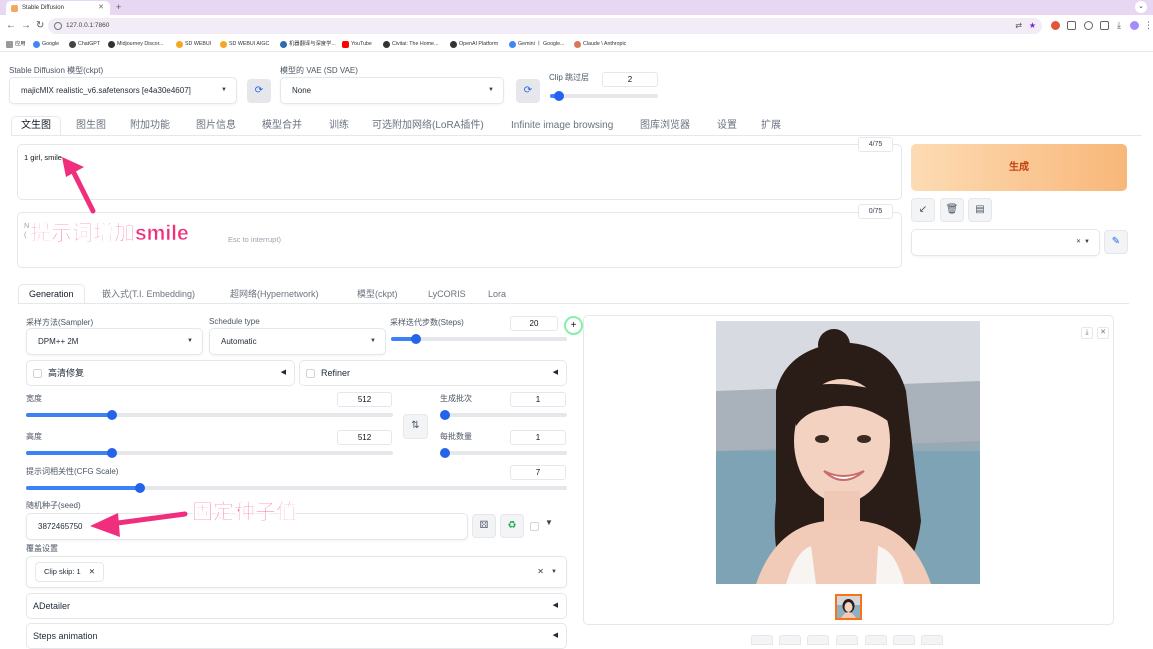 The image size is (1153, 649). I want to click on override-settings-select: Clip skip: 1 ✕ ✕ ▼, so click(296, 572).